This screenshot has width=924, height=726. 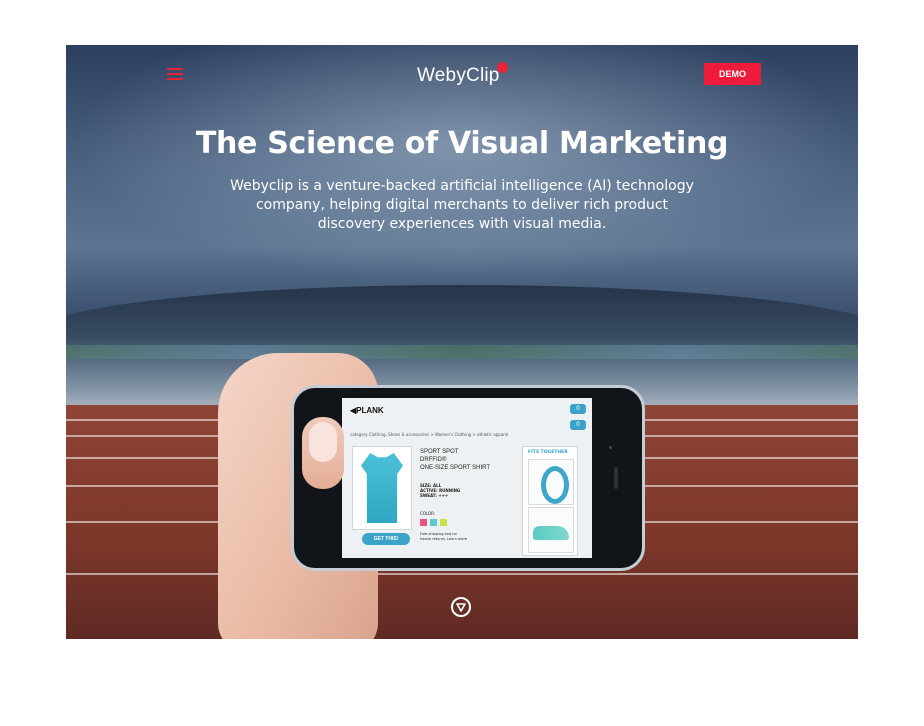 I want to click on get-this-button: GET THIS!, so click(x=386, y=539).